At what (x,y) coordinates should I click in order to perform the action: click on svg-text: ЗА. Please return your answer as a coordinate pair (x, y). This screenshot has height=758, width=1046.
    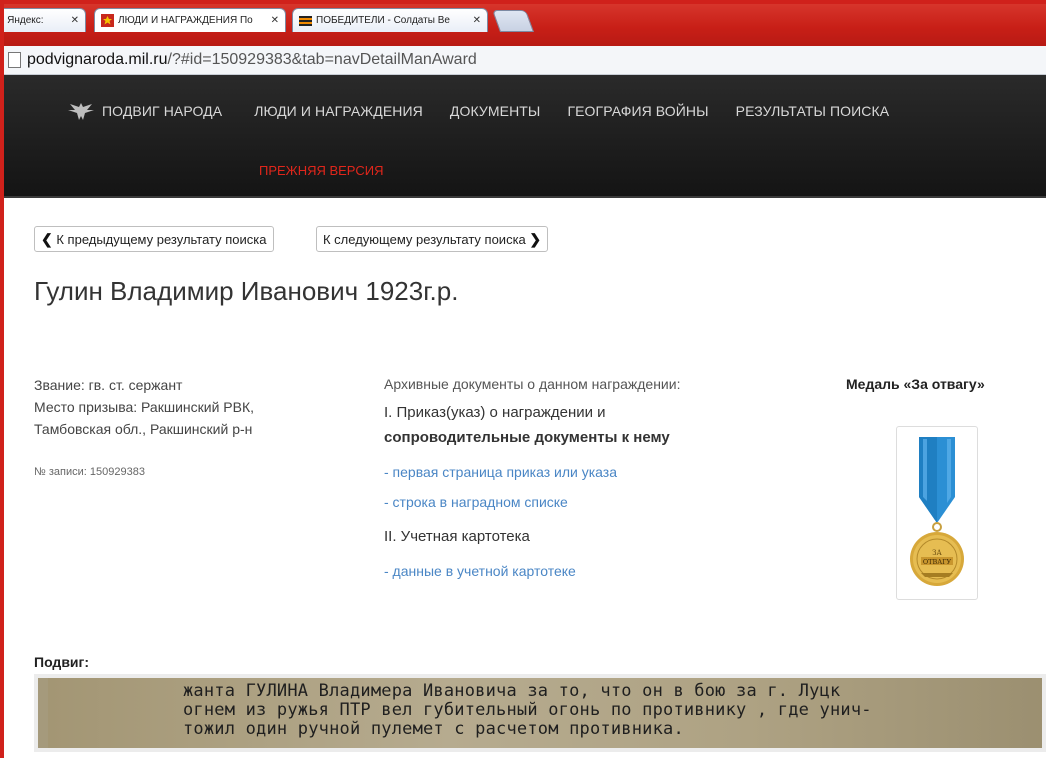
    Looking at the image, I should click on (937, 553).